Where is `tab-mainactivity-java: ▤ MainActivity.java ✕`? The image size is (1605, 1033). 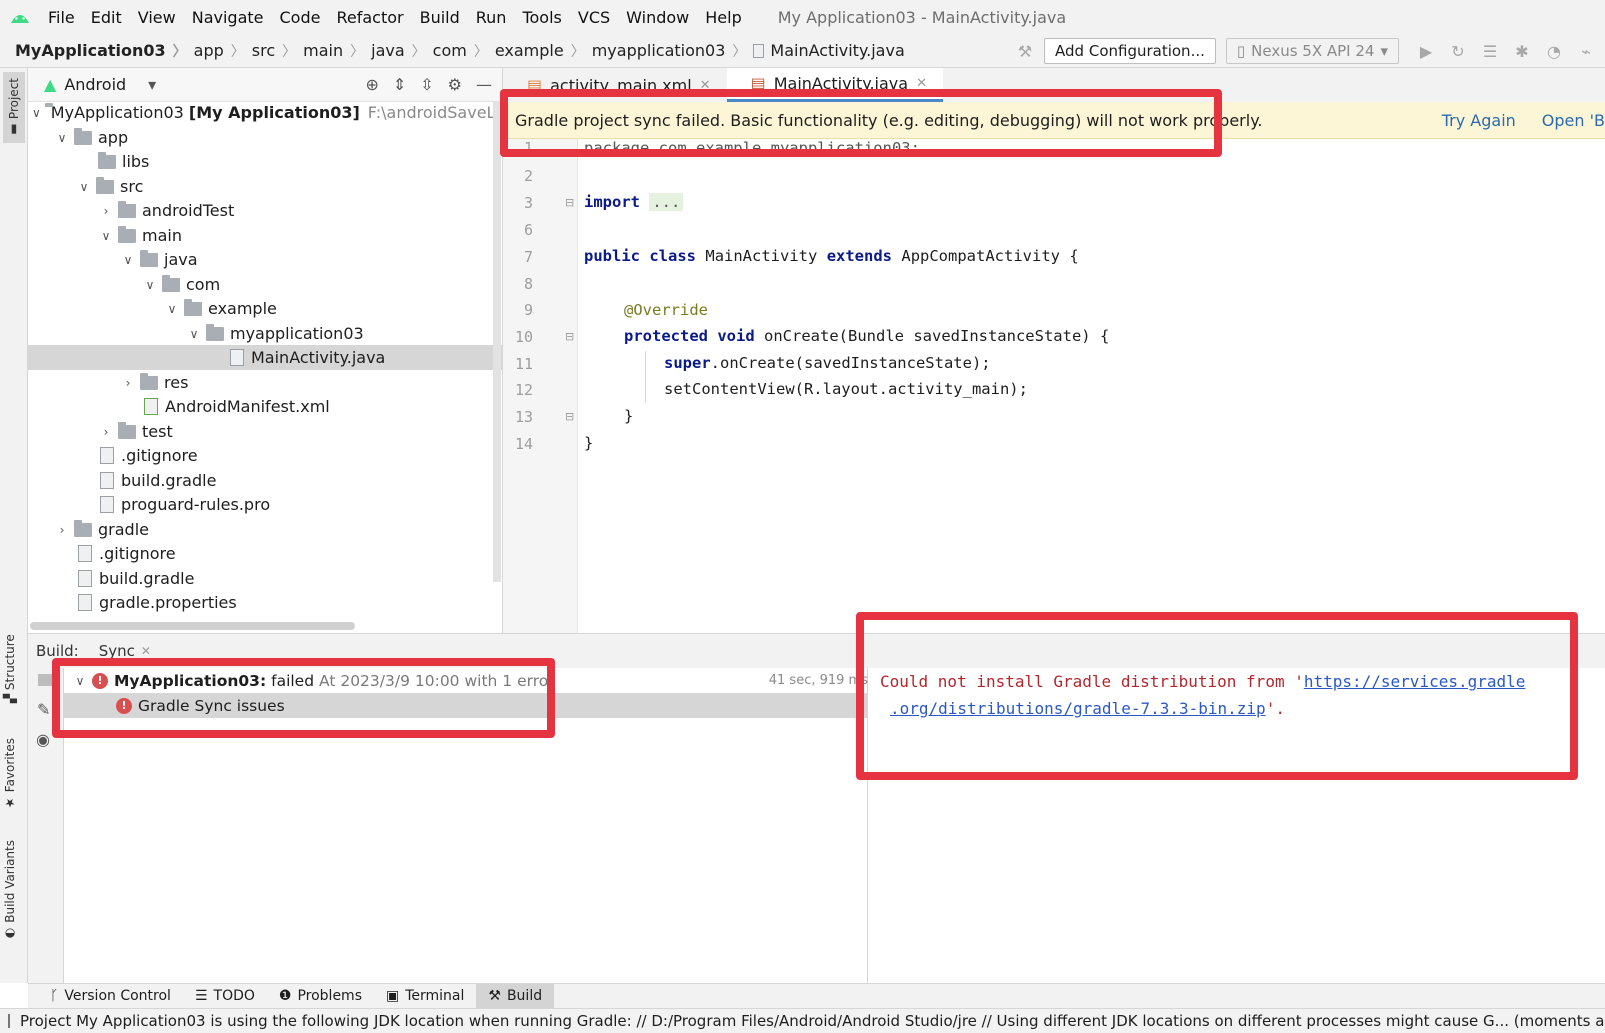 tab-mainactivity-java: ▤ MainActivity.java ✕ is located at coordinates (834, 85).